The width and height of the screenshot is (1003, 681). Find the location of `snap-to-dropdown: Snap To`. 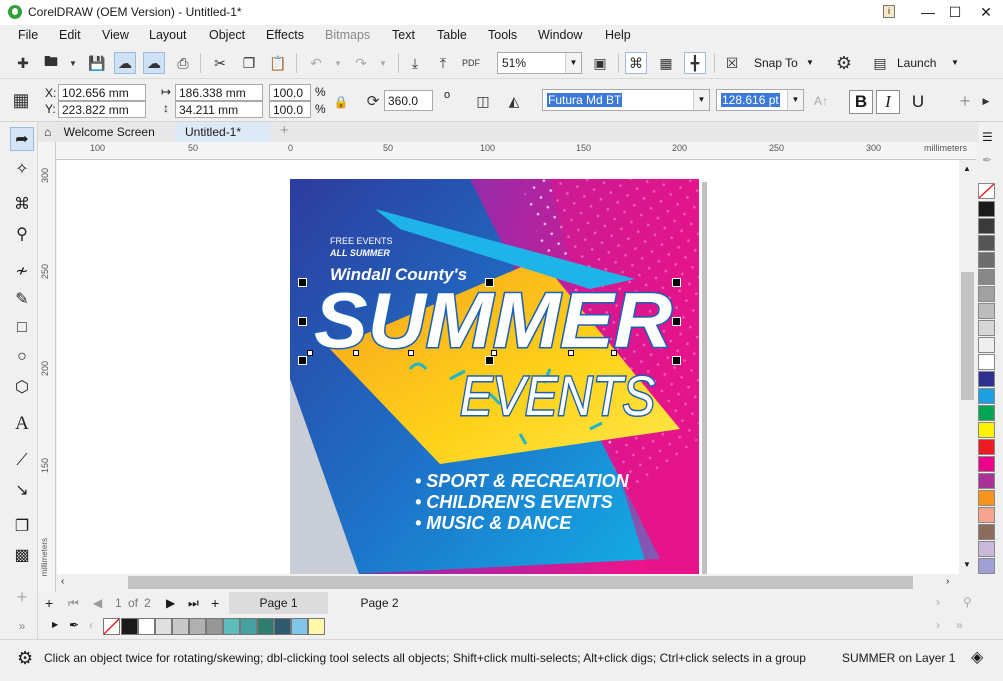

snap-to-dropdown: Snap To is located at coordinates (776, 63).